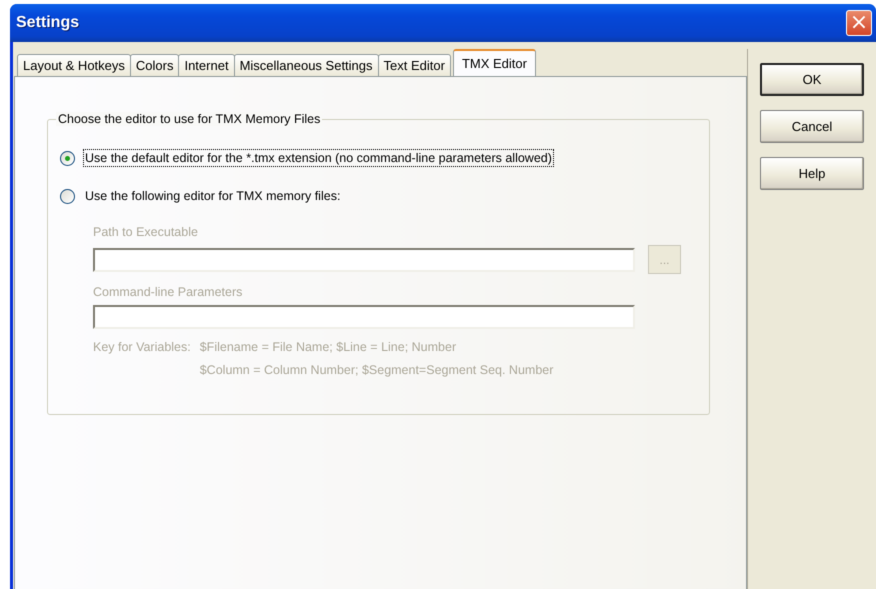 The width and height of the screenshot is (876, 589). What do you see at coordinates (494, 62) in the screenshot?
I see `tab: TMX Editor` at bounding box center [494, 62].